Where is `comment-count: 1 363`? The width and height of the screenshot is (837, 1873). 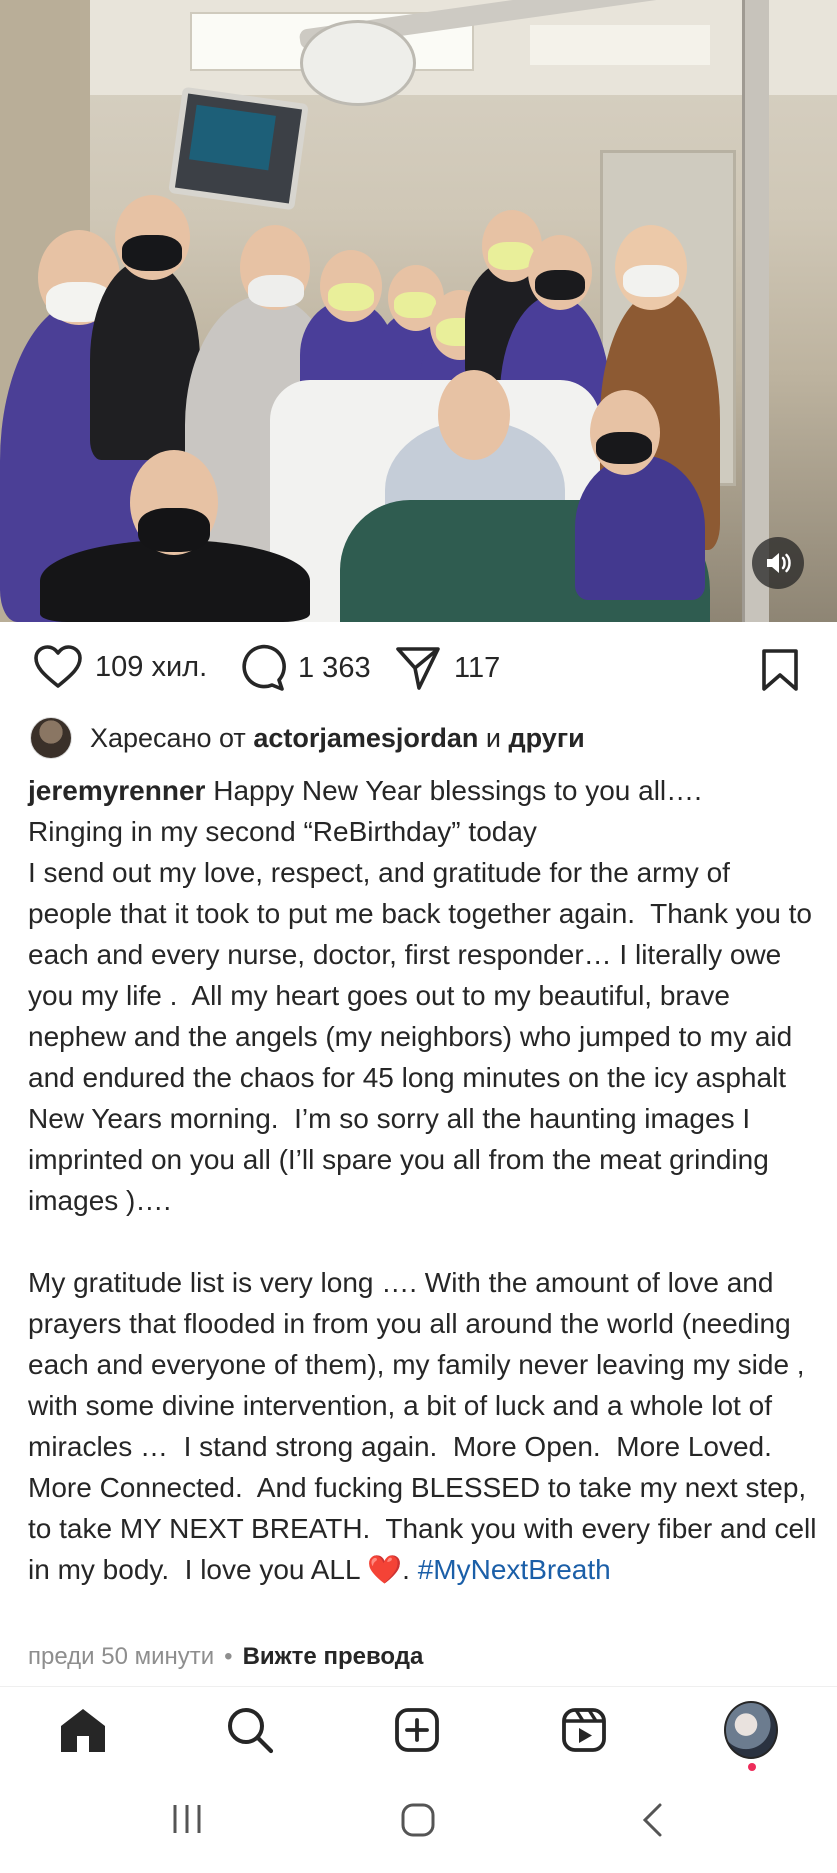 comment-count: 1 363 is located at coordinates (334, 668).